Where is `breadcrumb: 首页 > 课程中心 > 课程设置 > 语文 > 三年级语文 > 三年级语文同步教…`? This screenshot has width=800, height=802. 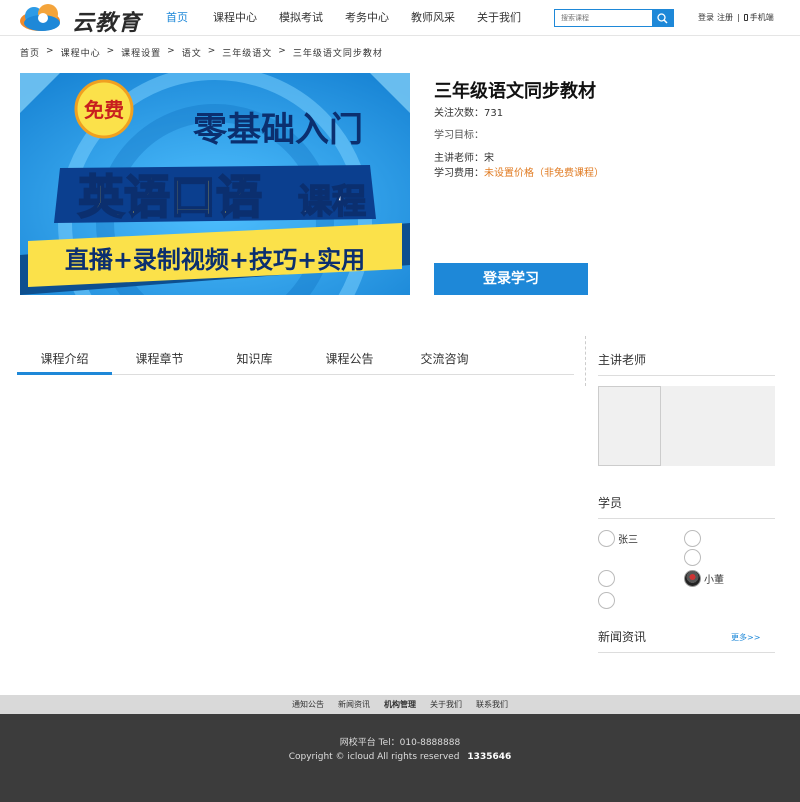 breadcrumb: 首页 > 课程中心 > 课程设置 > 语文 > 三年级语文 > 三年级语文同步教… is located at coordinates (201, 52).